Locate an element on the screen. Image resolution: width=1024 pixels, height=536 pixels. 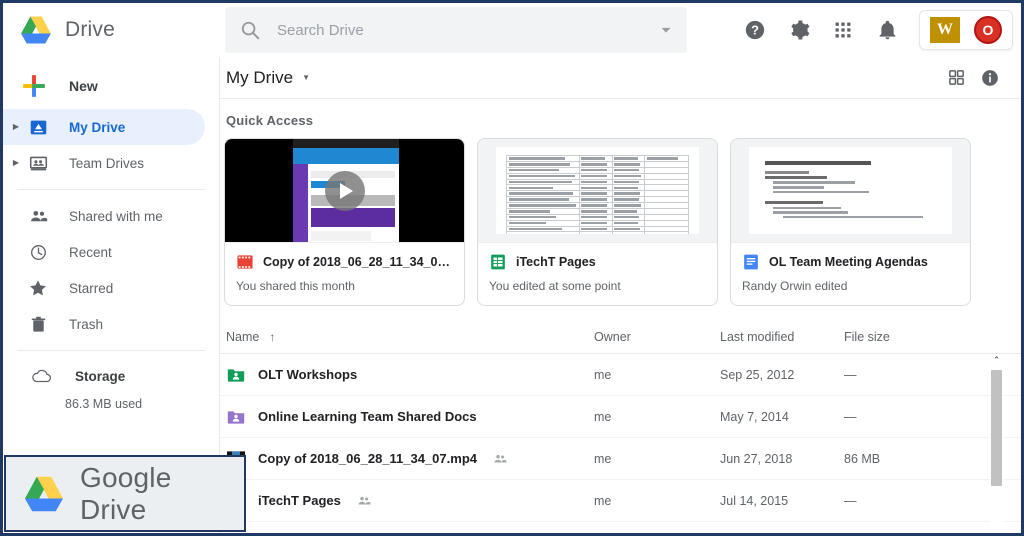
row-file-name: Online Learning Team Shared Docs is located at coordinates (367, 416).